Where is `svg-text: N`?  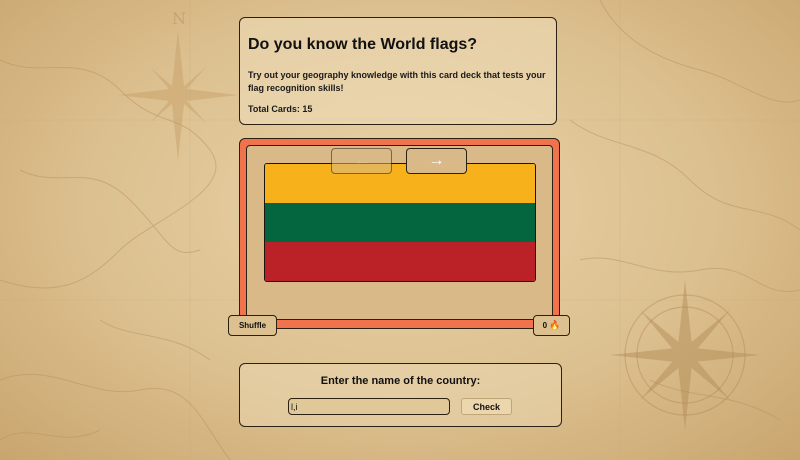
svg-text: N is located at coordinates (179, 18).